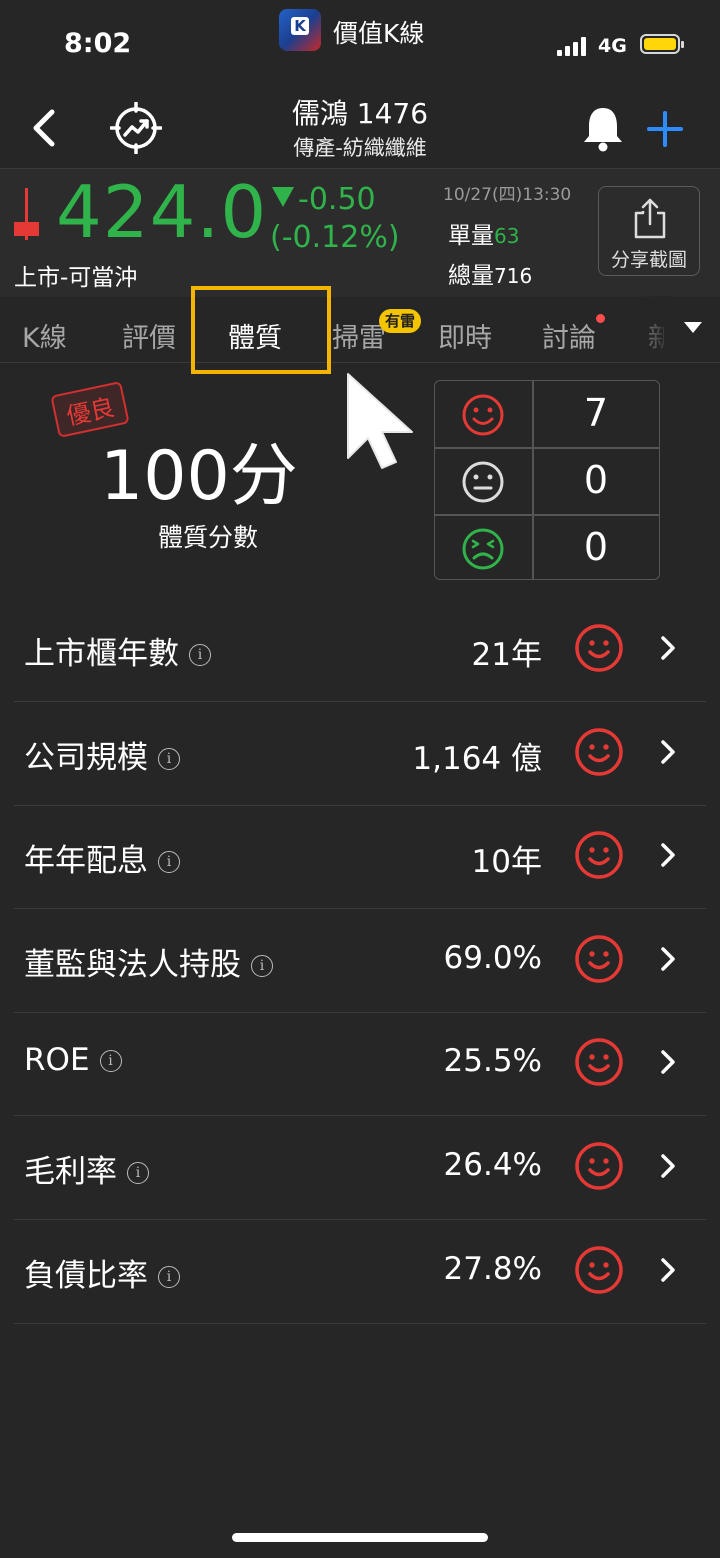  I want to click on signal-icon, so click(574, 46).